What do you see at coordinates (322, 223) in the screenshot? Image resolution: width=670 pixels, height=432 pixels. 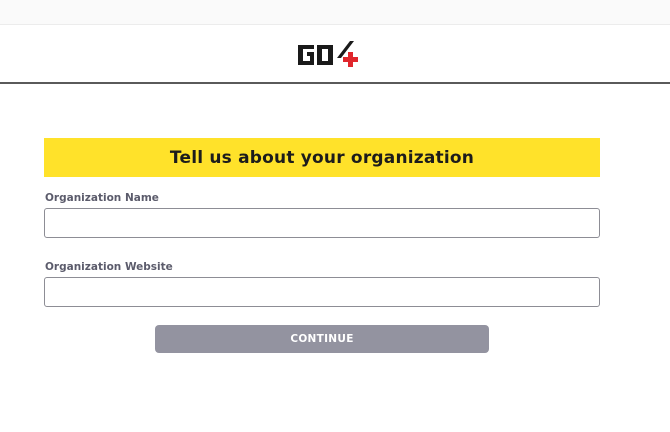 I see `organization-name-input` at bounding box center [322, 223].